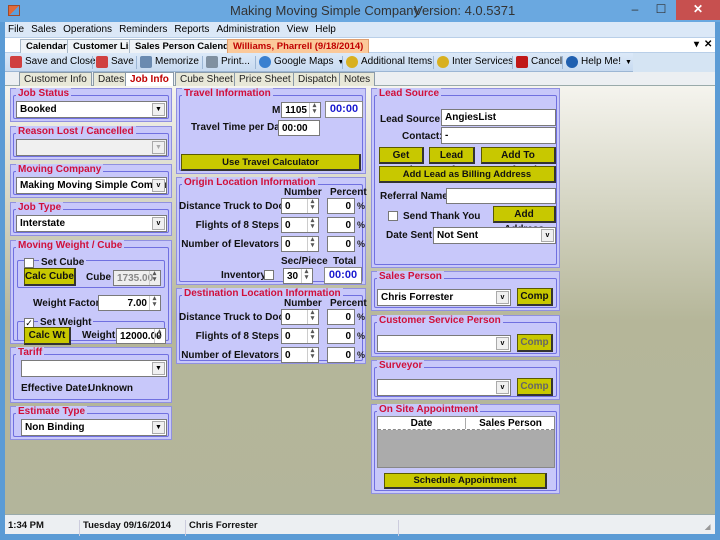  What do you see at coordinates (480, 62) in the screenshot?
I see `inter-services-button: Inter Services▼` at bounding box center [480, 62].